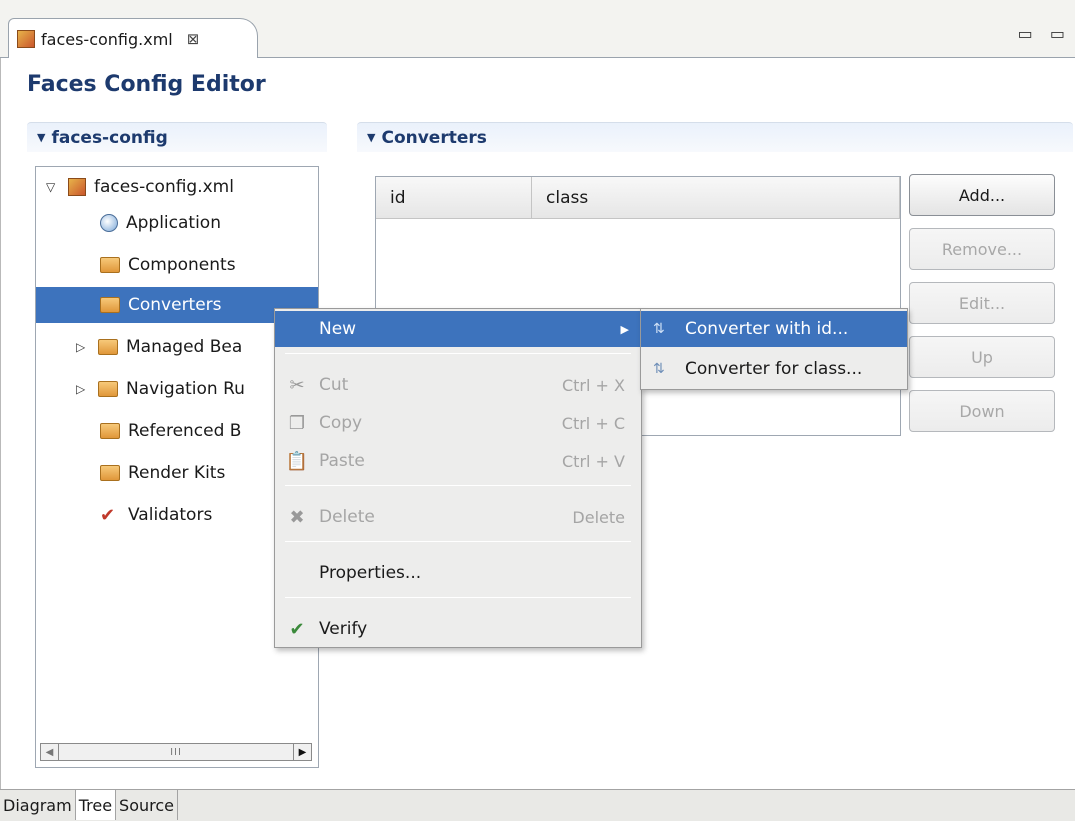 The image size is (1075, 821). I want to click on menu-item-new: New ▶, so click(458, 329).